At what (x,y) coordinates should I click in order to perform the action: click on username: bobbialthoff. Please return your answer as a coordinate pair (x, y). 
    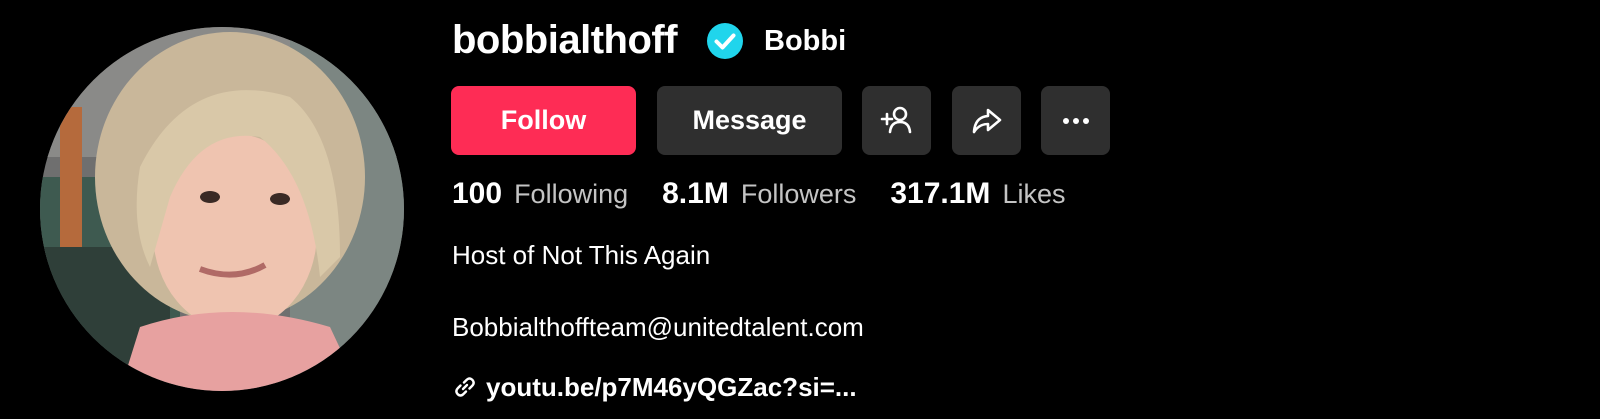
    Looking at the image, I should click on (565, 40).